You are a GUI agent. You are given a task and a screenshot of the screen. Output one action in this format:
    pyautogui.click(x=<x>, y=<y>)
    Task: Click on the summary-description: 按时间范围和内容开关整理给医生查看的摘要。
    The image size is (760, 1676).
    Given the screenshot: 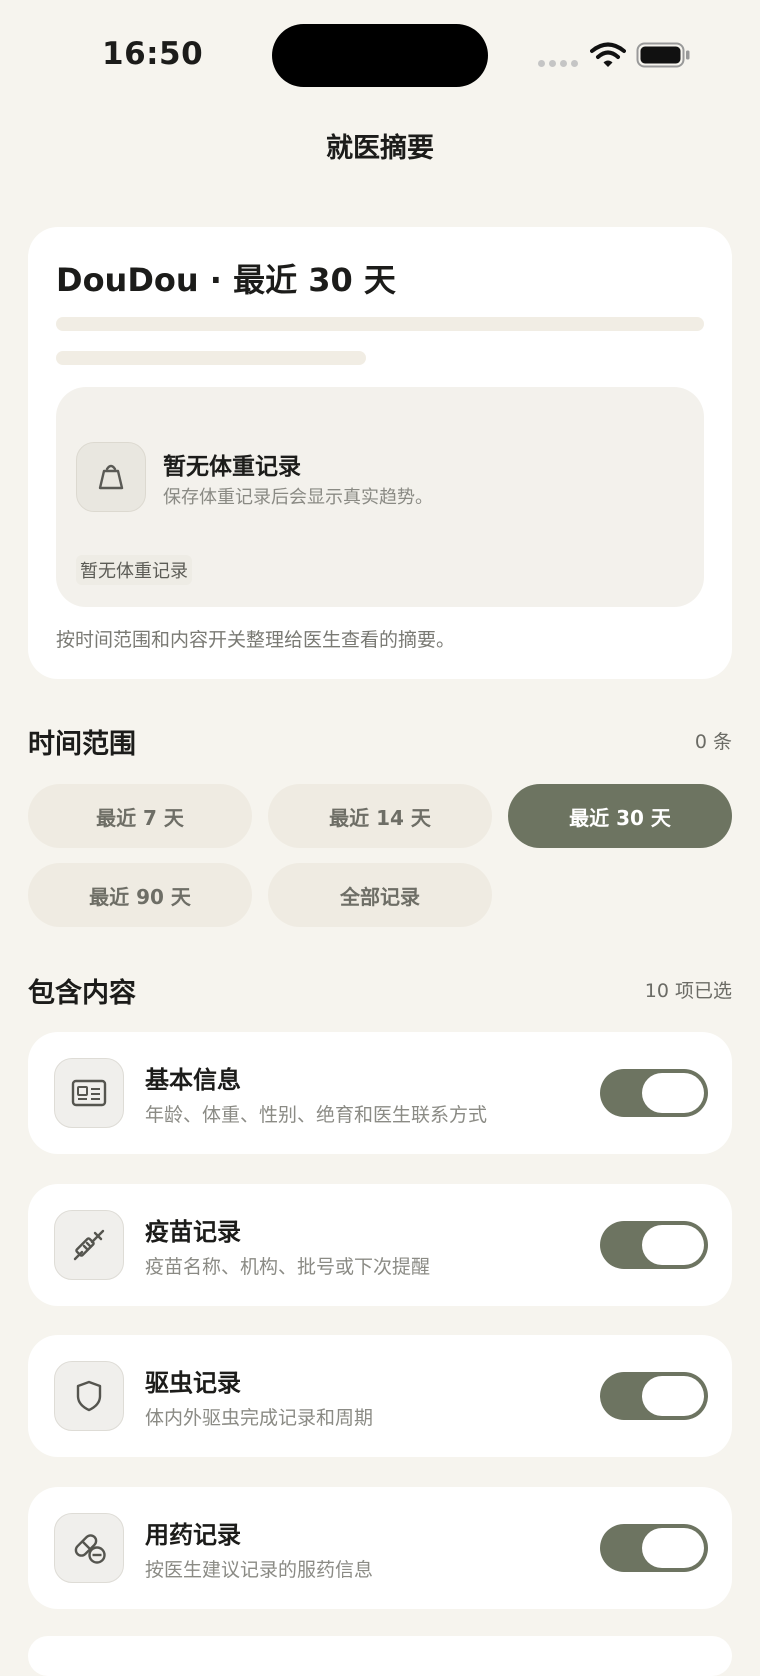 What is the action you would take?
    pyautogui.click(x=256, y=640)
    